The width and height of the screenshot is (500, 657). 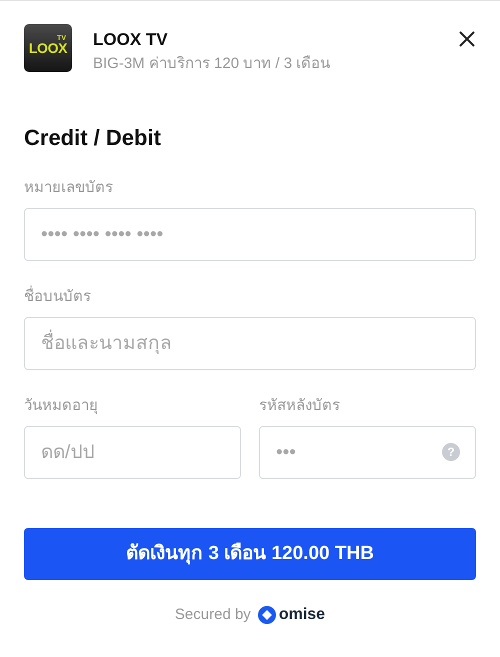 What do you see at coordinates (211, 64) in the screenshot?
I see `merchant-description: BIG-3M ค่าบริการ 120 บาท / 3 เดือน` at bounding box center [211, 64].